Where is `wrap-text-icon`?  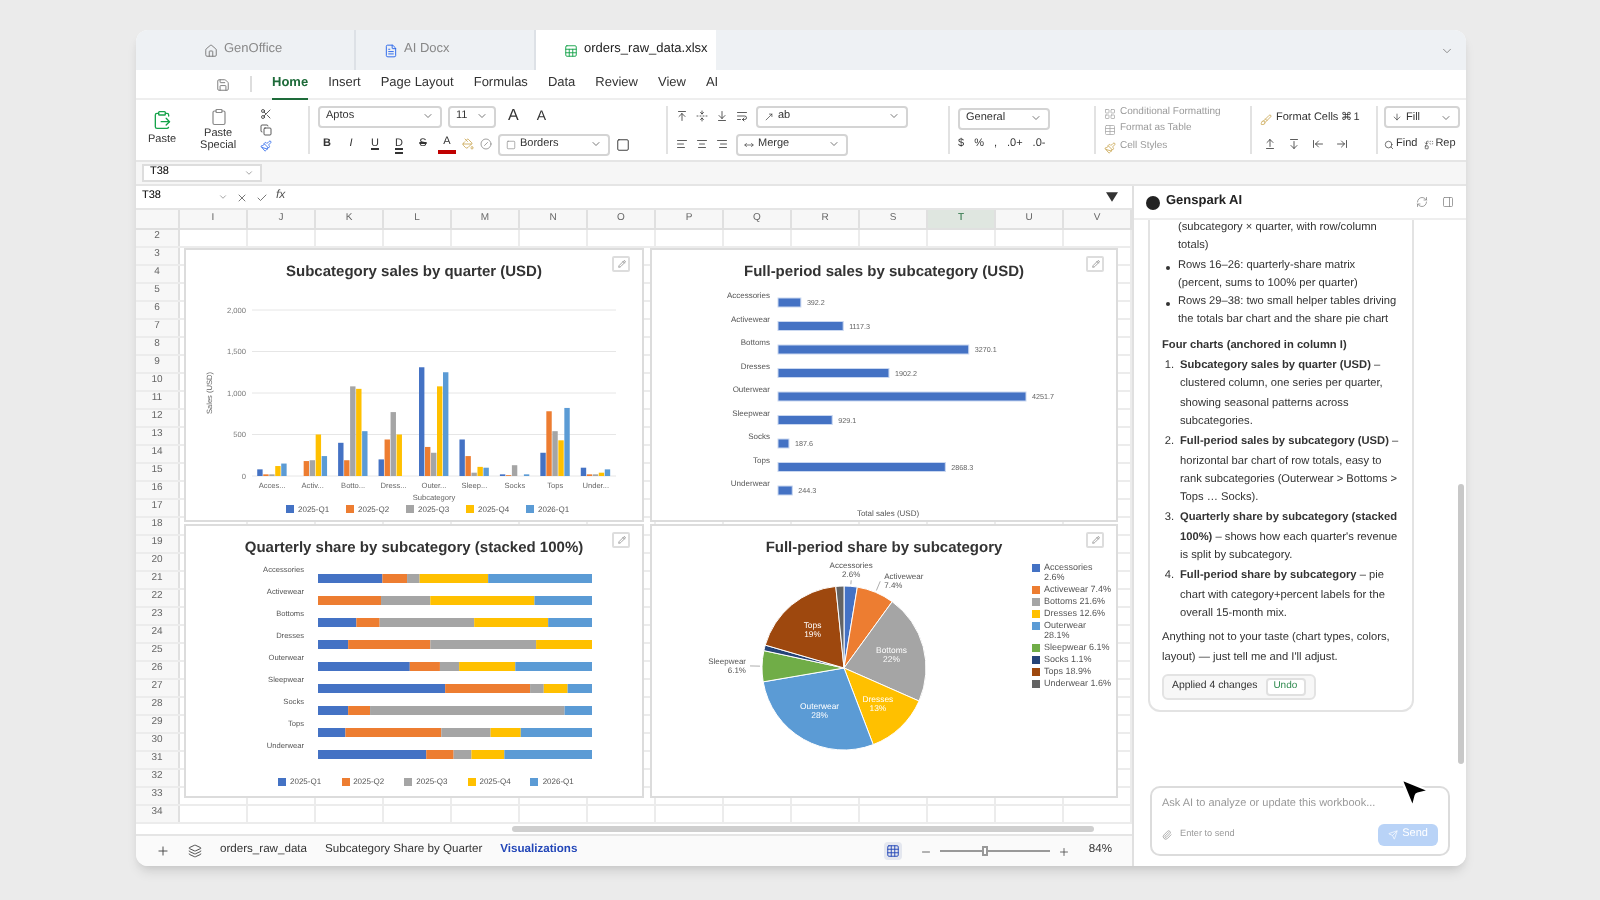 wrap-text-icon is located at coordinates (742, 116).